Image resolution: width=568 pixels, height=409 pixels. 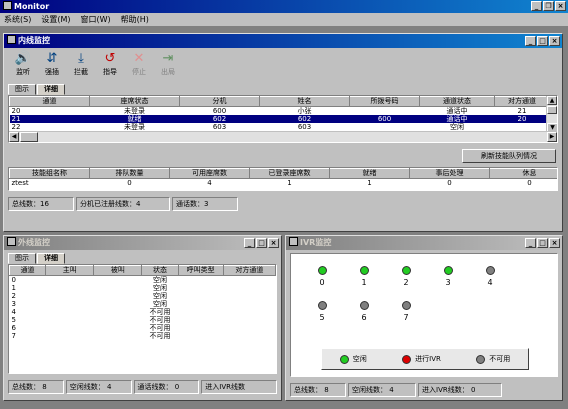 I want to click on column-header: 休息, so click(x=523, y=173).